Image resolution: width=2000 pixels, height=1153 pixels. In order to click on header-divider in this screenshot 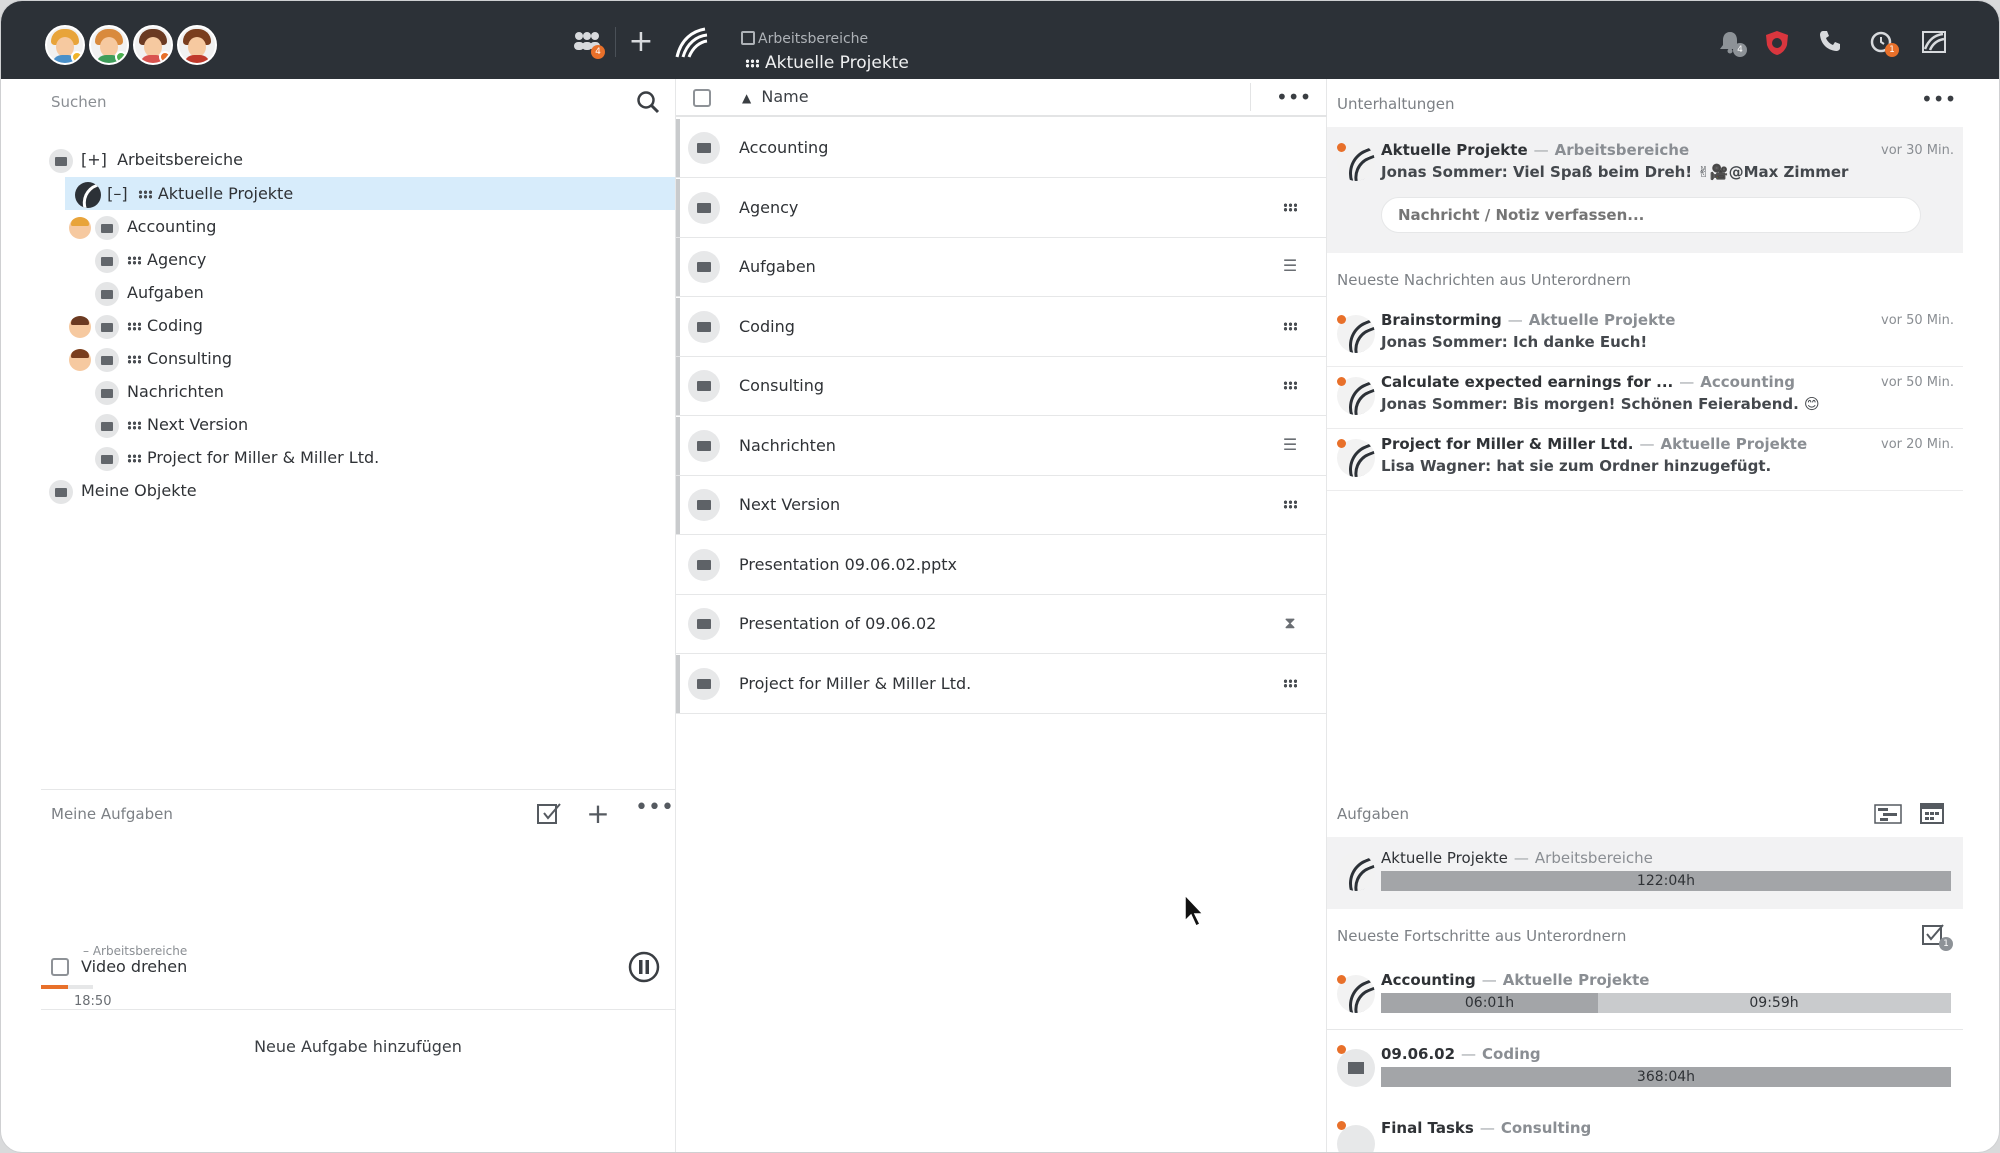, I will do `click(1250, 97)`.